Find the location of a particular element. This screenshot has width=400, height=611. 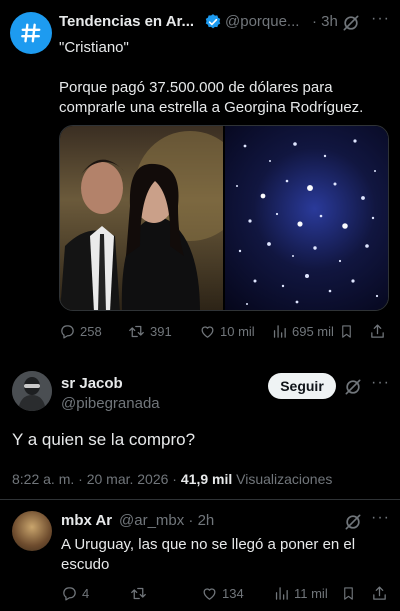

photo-stars is located at coordinates (306, 218).